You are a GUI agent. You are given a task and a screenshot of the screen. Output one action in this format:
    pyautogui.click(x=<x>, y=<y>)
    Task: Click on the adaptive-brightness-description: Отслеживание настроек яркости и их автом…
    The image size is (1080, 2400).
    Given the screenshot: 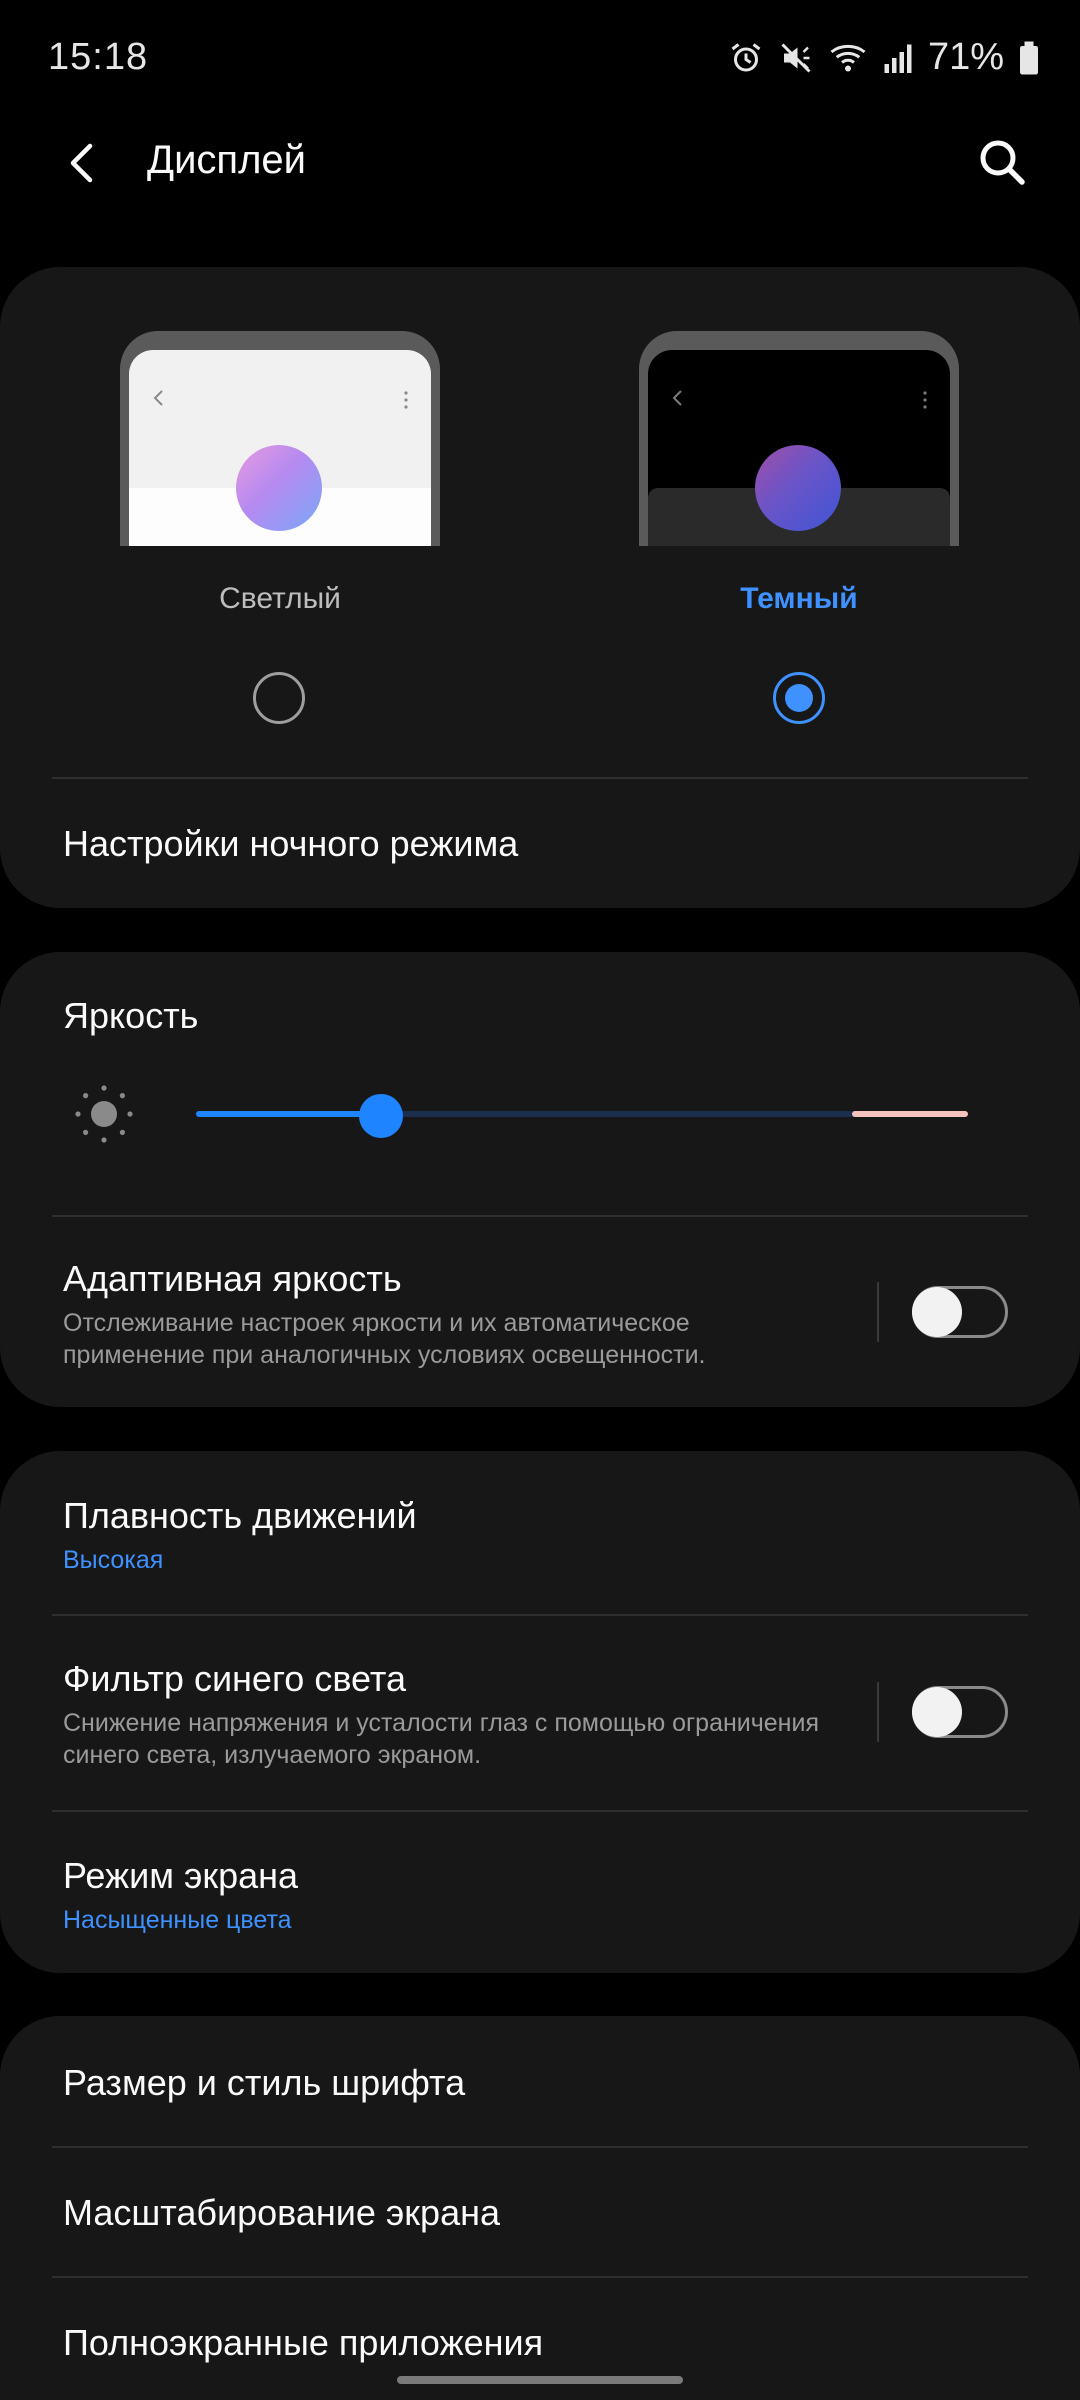 What is the action you would take?
    pyautogui.click(x=384, y=1339)
    